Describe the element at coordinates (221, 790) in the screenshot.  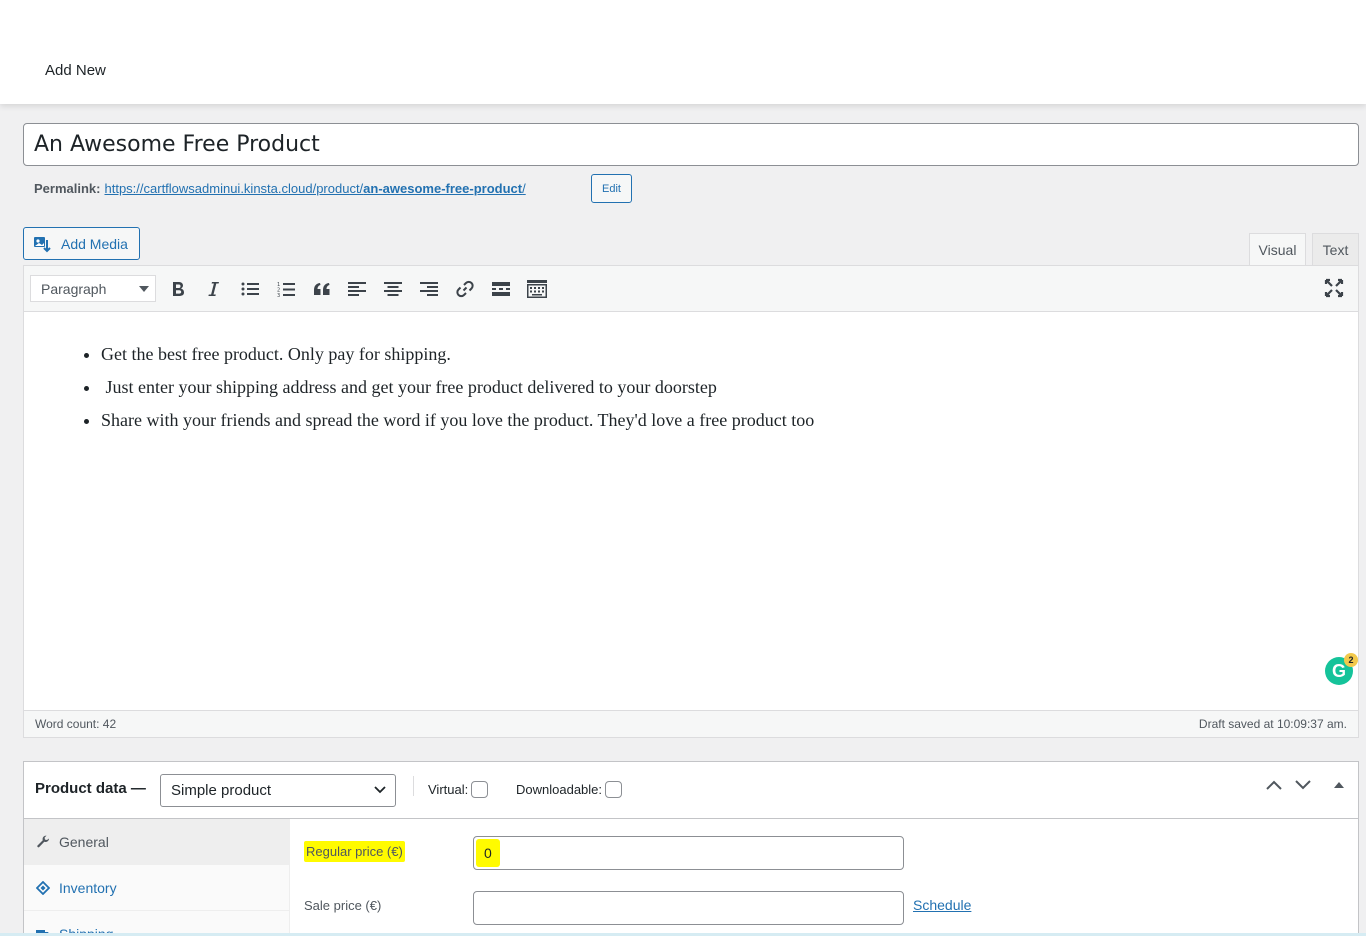
I see `product-type-value: Simple product` at that location.